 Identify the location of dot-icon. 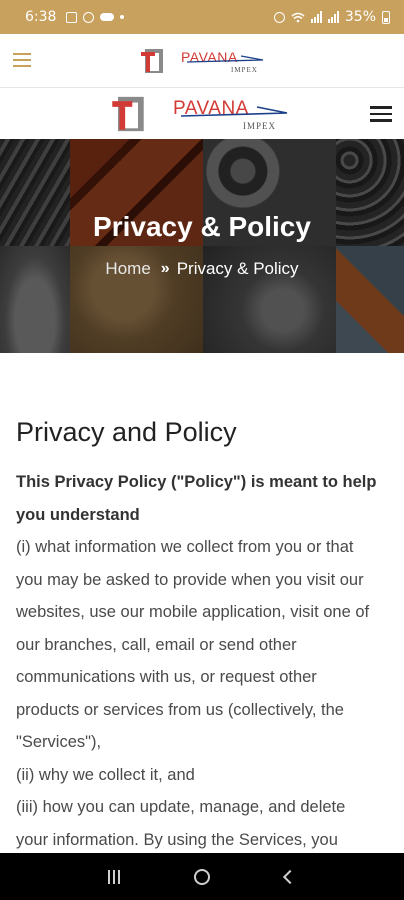
(122, 17).